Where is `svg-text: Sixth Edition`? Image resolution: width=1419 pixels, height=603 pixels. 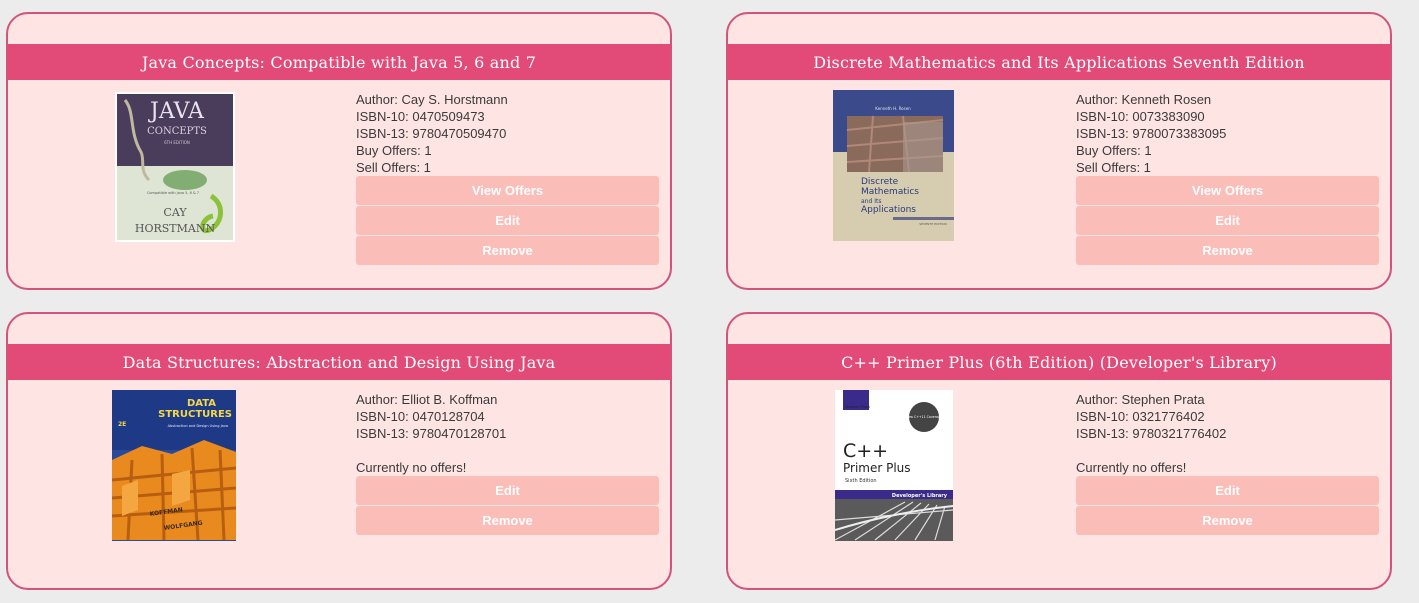
svg-text: Sixth Edition is located at coordinates (861, 481).